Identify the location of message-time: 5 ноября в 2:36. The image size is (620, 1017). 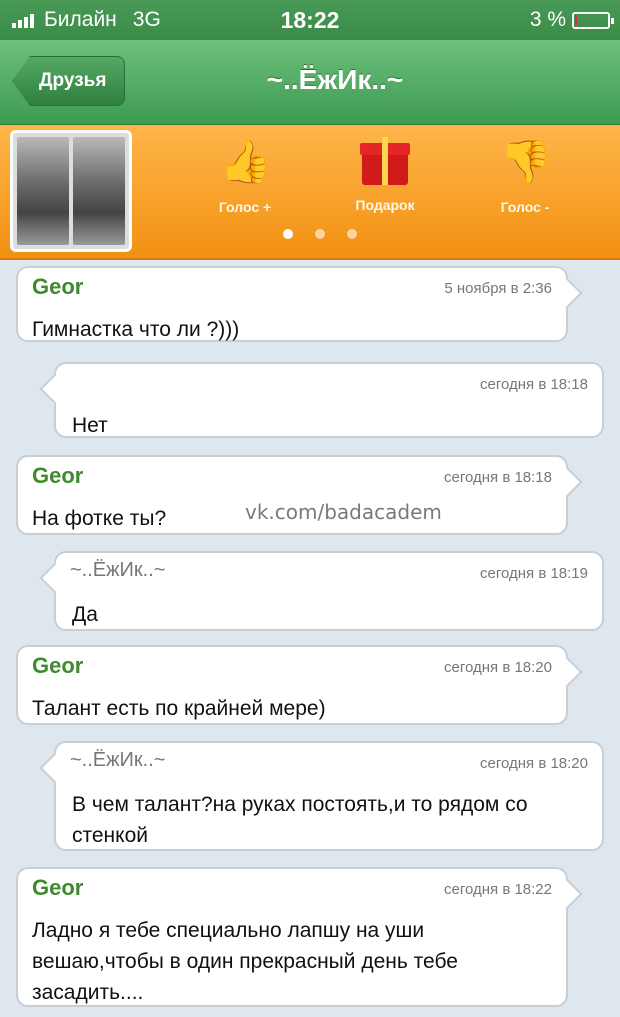
(498, 288).